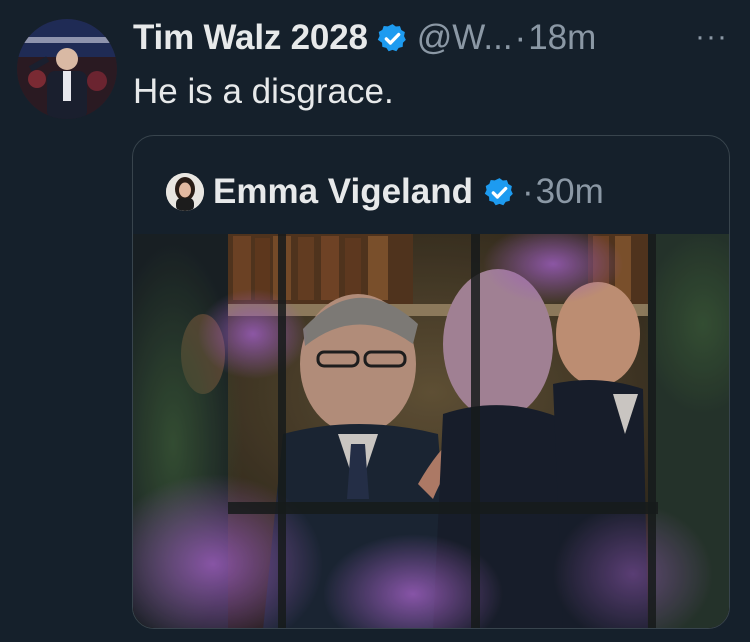  Describe the element at coordinates (562, 38) in the screenshot. I see `tweet-time: 18m` at that location.